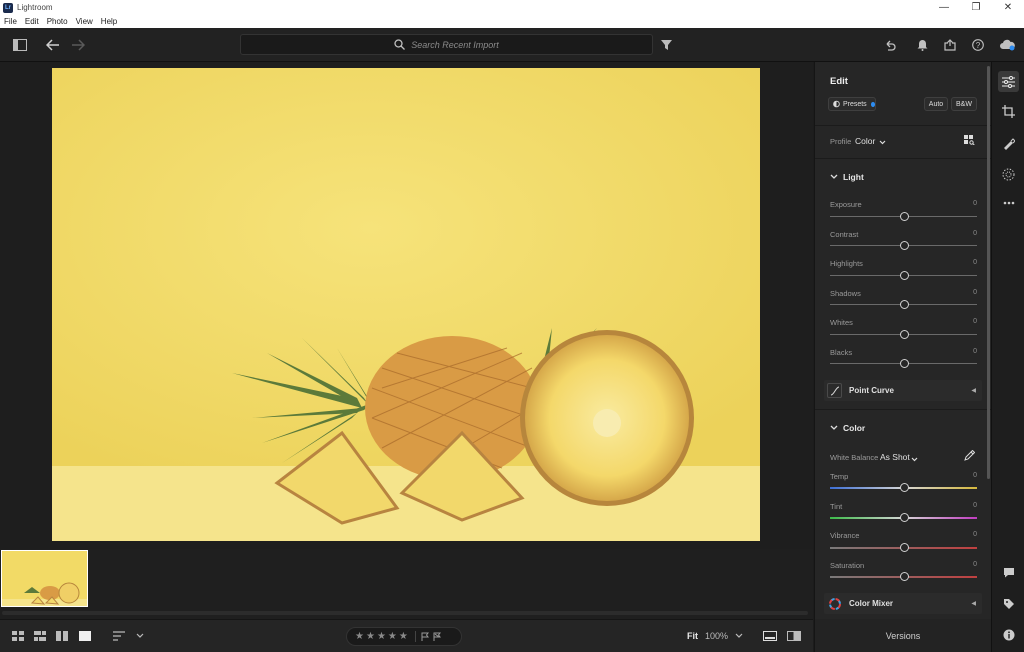  What do you see at coordinates (854, 428) in the screenshot?
I see `color-section-title: Color` at bounding box center [854, 428].